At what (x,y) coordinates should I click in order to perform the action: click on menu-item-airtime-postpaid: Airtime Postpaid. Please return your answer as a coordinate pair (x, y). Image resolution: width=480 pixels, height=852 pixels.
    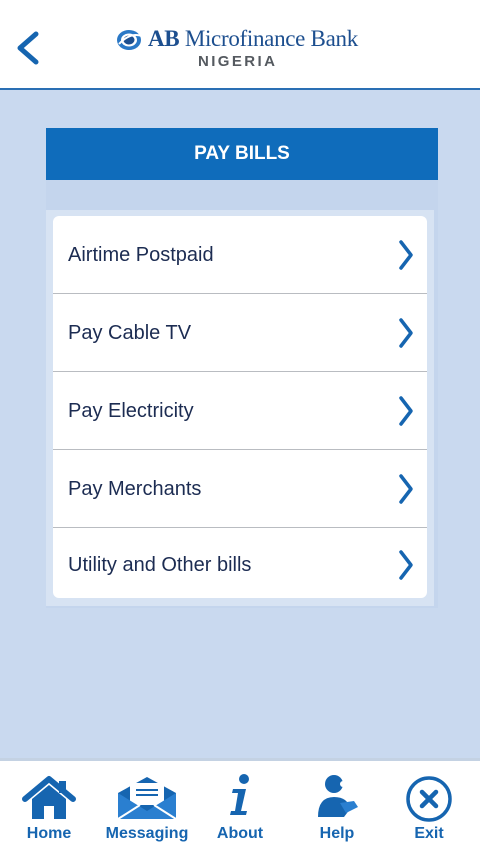
    Looking at the image, I should click on (240, 255).